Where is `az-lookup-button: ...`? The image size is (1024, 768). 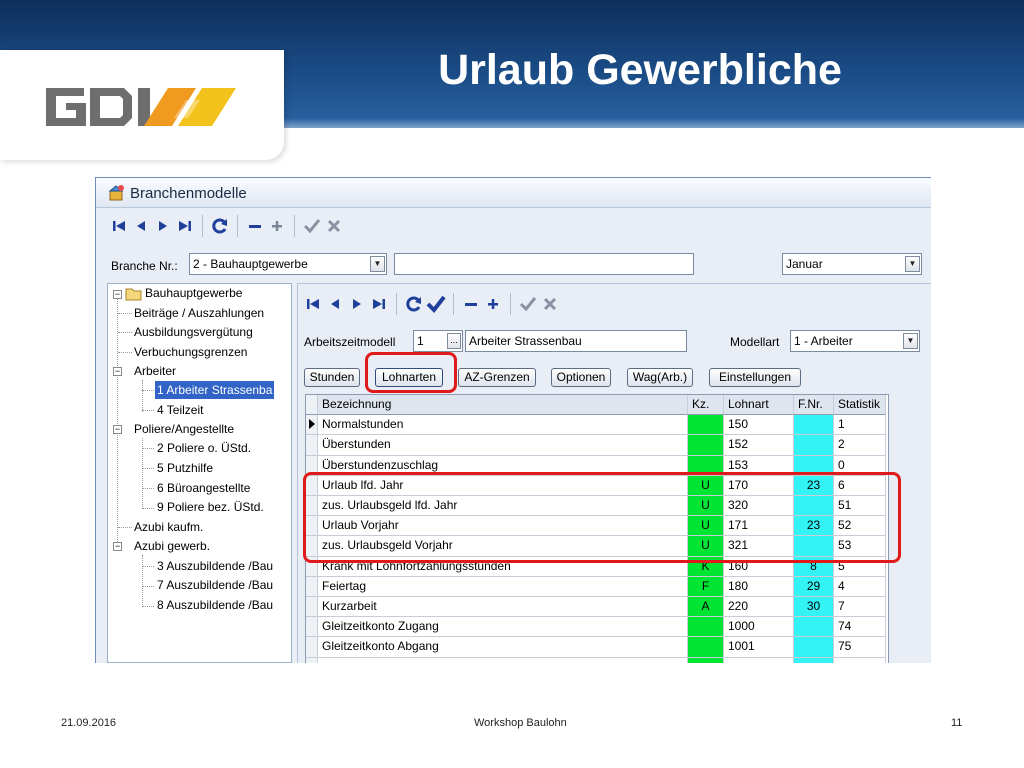
az-lookup-button: ... is located at coordinates (454, 341).